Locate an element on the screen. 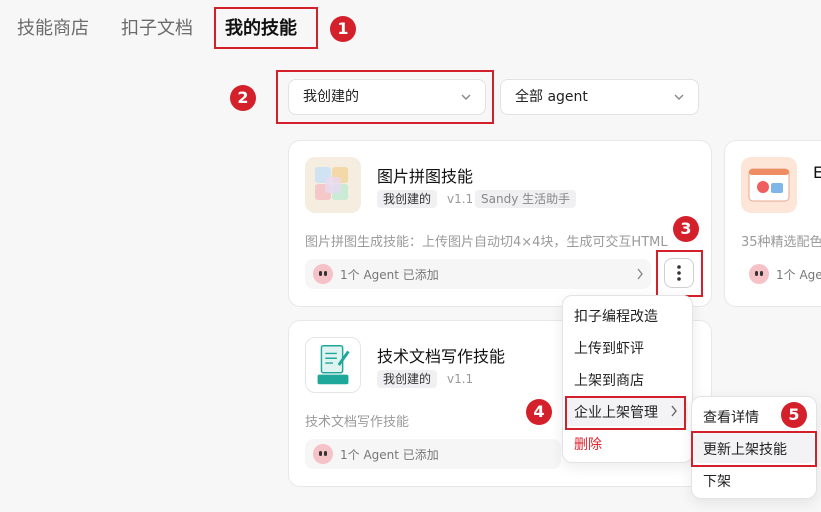  menu-item-delete: 删除 is located at coordinates (588, 444).